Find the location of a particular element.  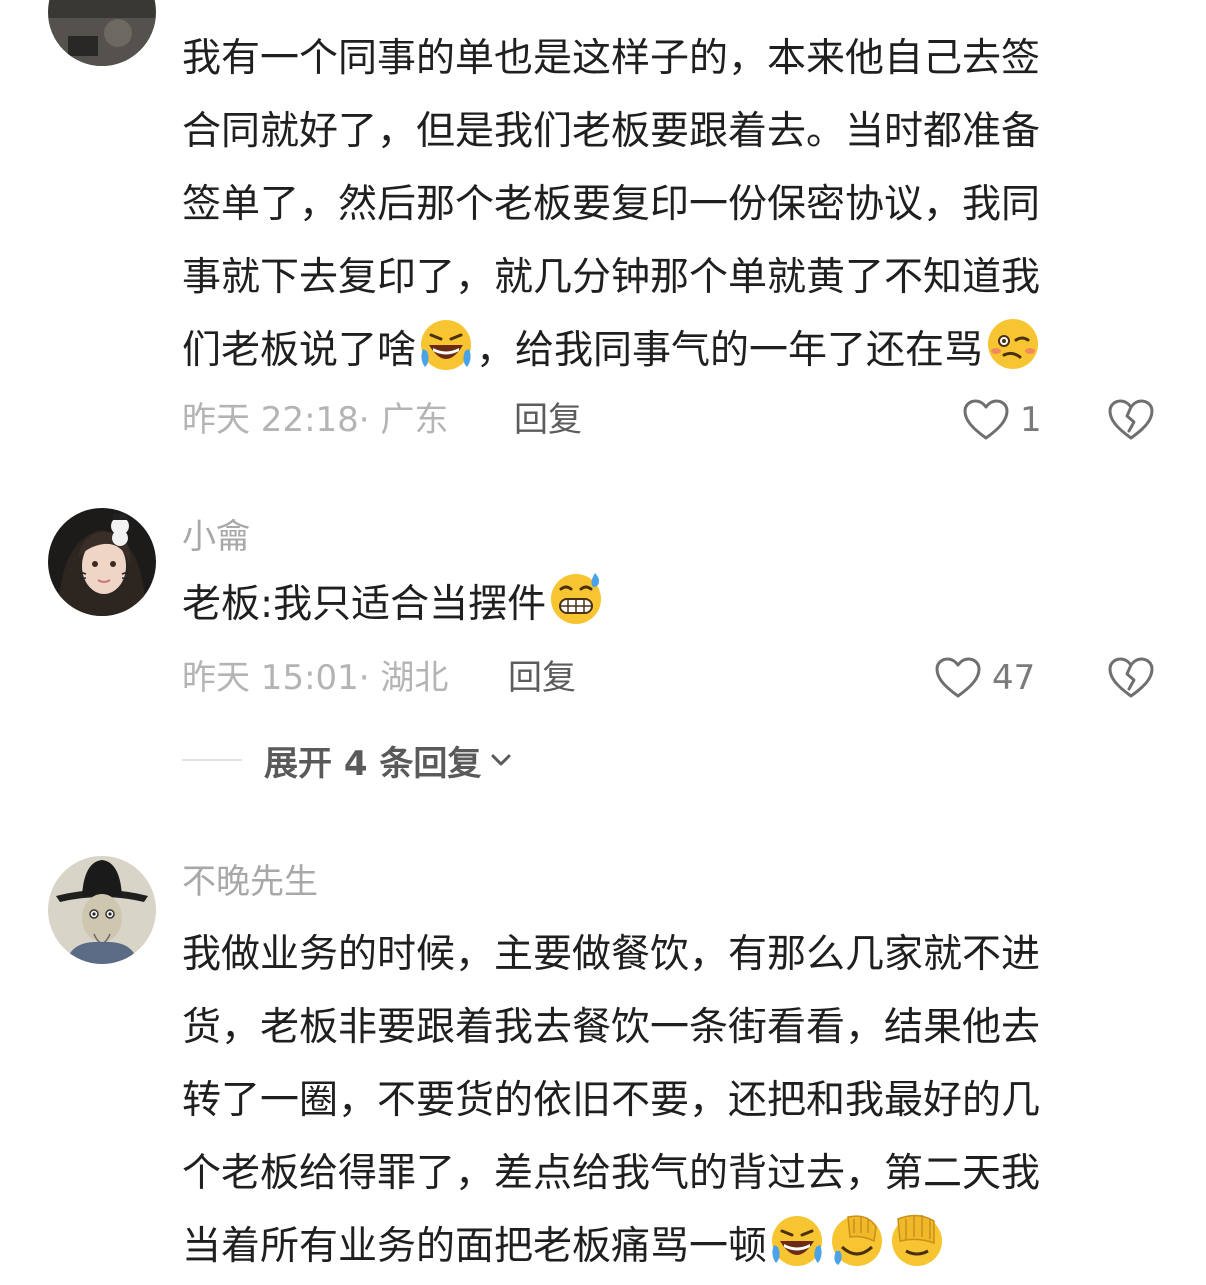

comment-line-segment: ，给我同事气的一年了还在骂 is located at coordinates (730, 350).